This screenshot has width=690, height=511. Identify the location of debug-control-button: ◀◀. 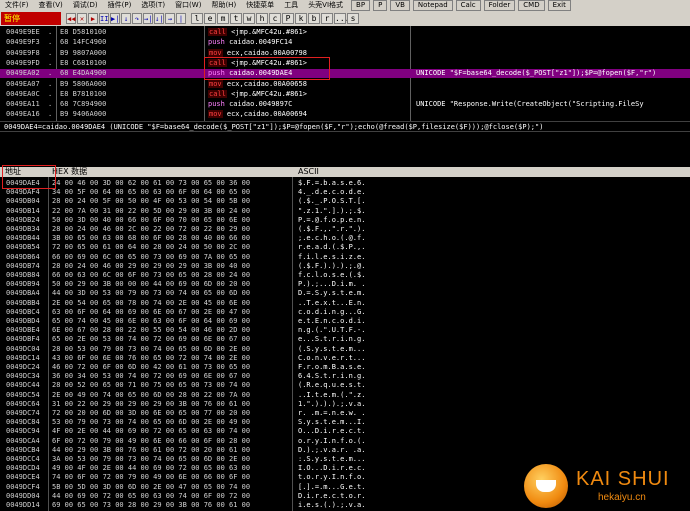
(71, 18).